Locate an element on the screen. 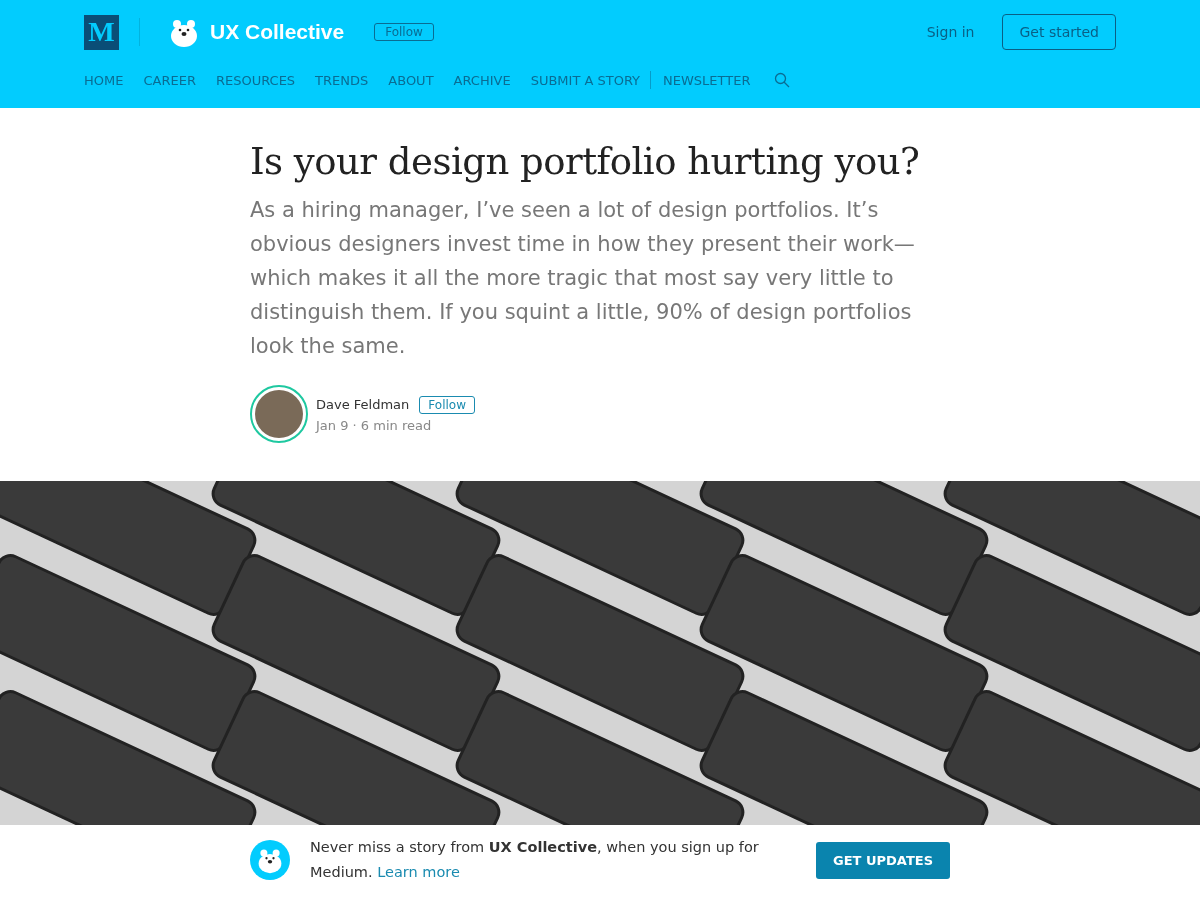 The width and height of the screenshot is (1200, 900). get-updates-button: GET UPDATES is located at coordinates (883, 860).